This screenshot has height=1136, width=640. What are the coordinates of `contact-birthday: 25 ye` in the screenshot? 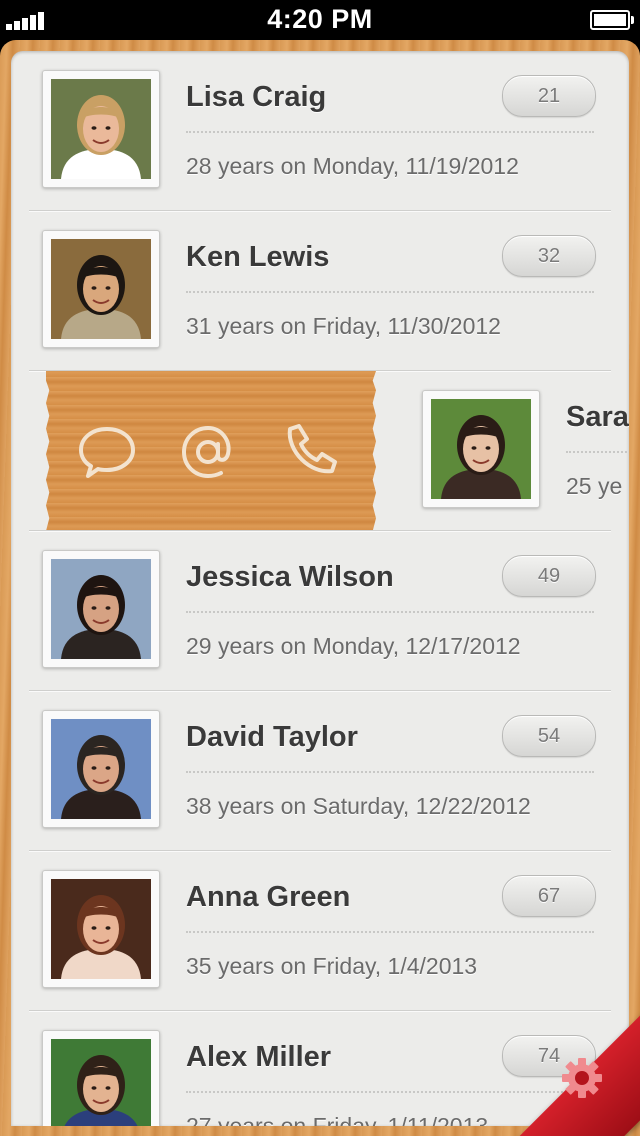 It's located at (594, 486).